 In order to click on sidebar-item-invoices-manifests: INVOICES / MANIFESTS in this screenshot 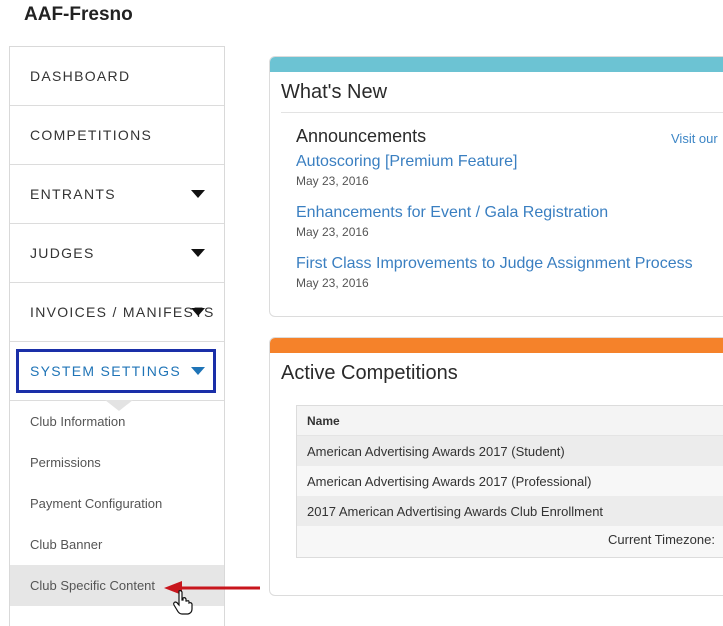, I will do `click(117, 312)`.